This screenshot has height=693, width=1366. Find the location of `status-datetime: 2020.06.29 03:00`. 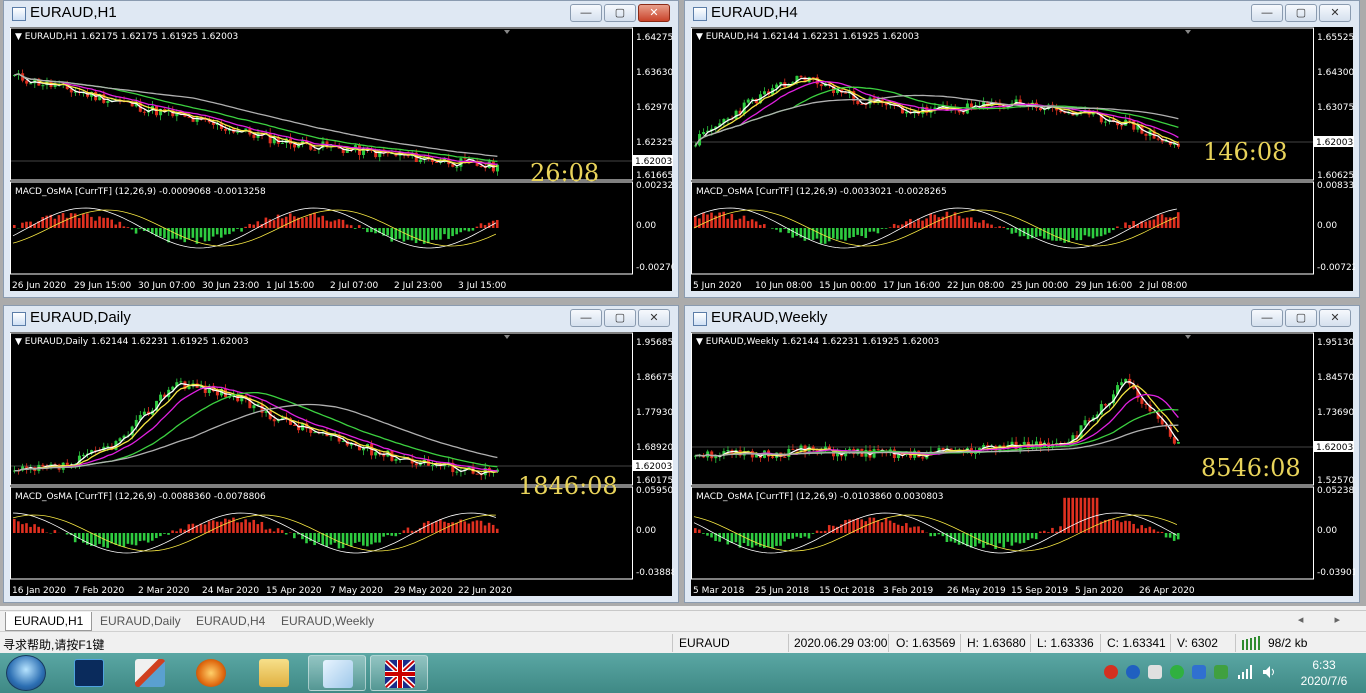

status-datetime: 2020.06.29 03:00 is located at coordinates (841, 643).